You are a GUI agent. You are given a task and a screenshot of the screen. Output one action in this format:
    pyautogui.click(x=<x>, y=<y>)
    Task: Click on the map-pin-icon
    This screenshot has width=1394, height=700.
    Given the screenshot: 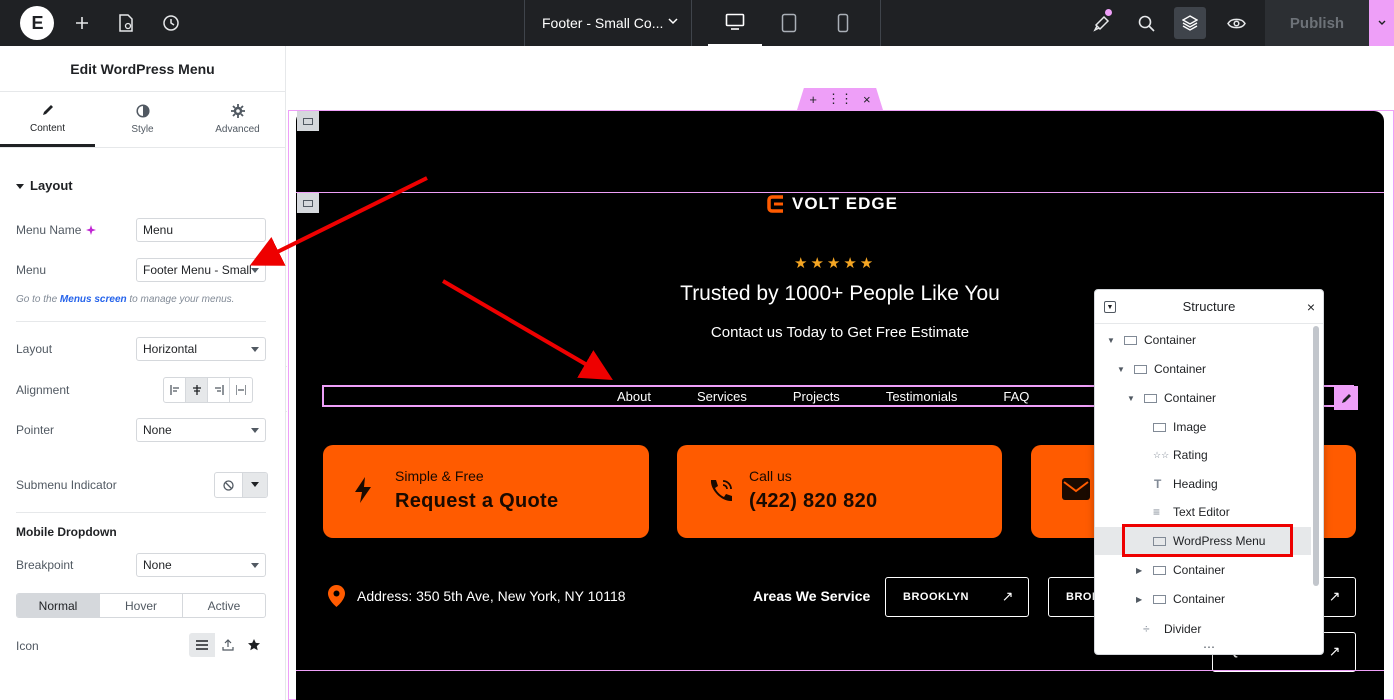 What is the action you would take?
    pyautogui.click(x=336, y=596)
    